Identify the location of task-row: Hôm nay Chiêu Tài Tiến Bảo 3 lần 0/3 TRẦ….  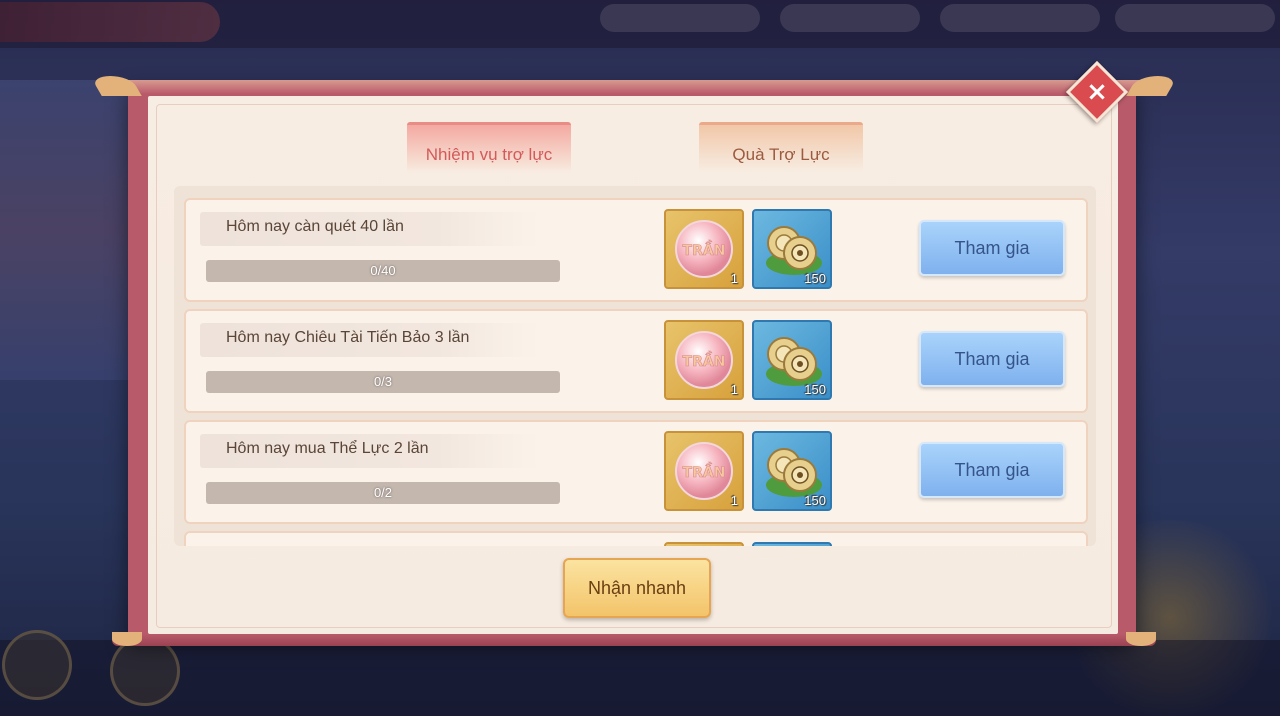
(636, 361).